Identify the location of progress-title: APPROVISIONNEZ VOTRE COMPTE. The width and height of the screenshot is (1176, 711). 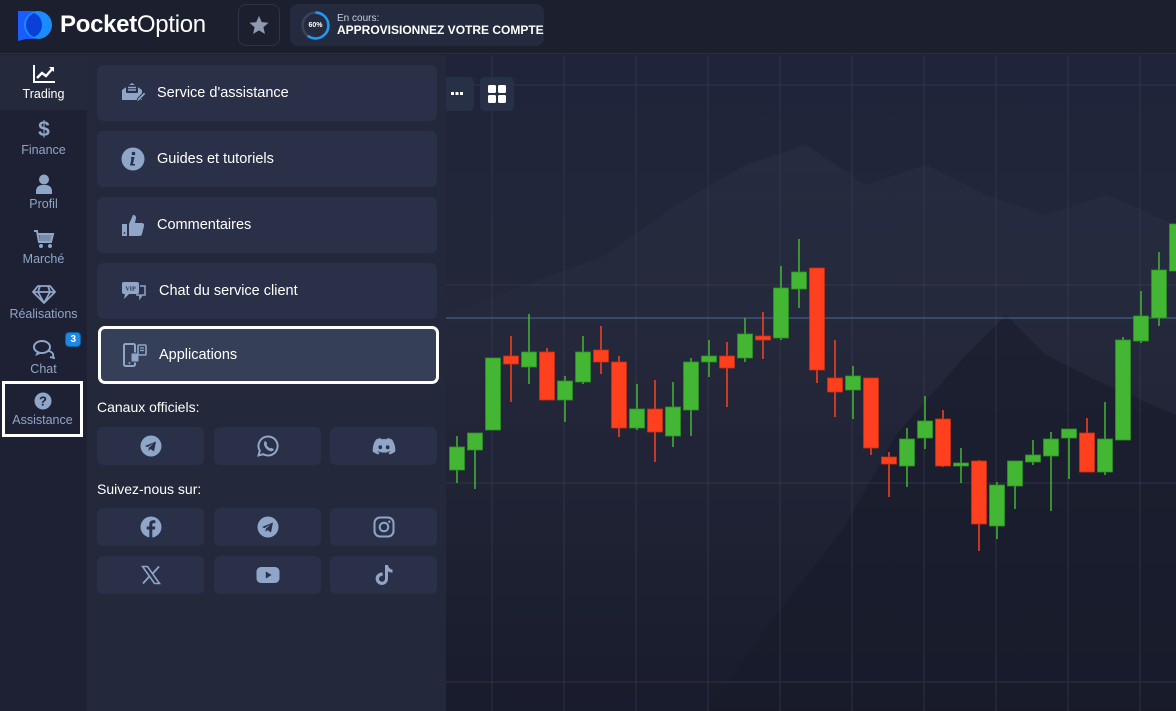
(440, 29).